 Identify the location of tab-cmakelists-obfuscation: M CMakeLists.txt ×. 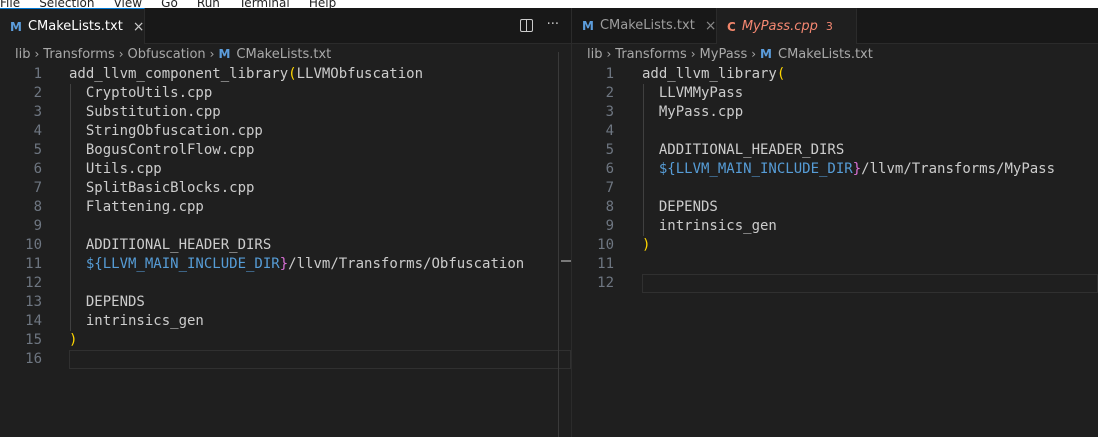
(72, 26).